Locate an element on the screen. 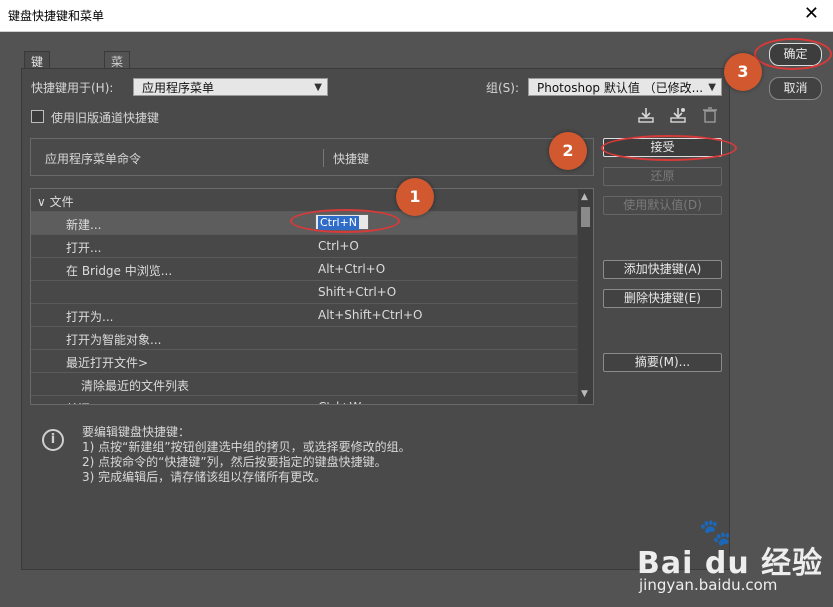 The width and height of the screenshot is (833, 607). annotation-ring-accept is located at coordinates (669, 148).